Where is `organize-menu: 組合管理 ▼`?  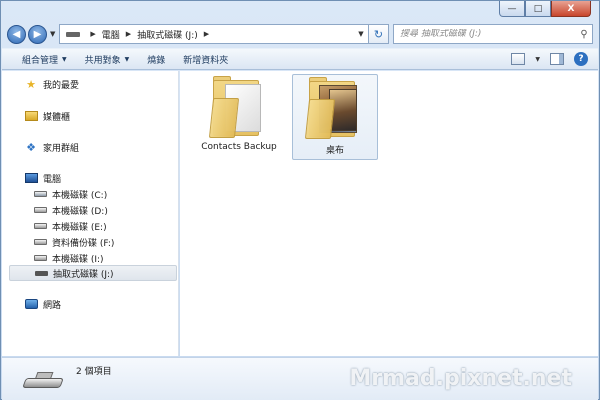
organize-menu: 組合管理 ▼ is located at coordinates (44, 59).